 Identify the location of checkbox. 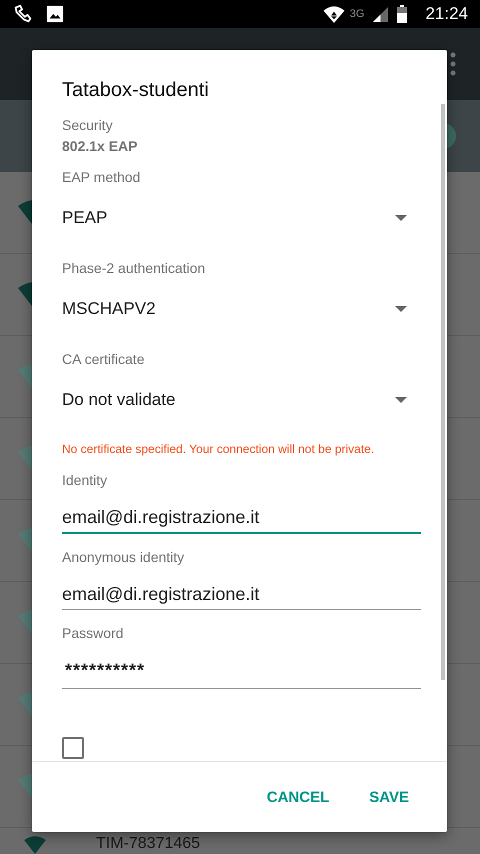
(73, 748).